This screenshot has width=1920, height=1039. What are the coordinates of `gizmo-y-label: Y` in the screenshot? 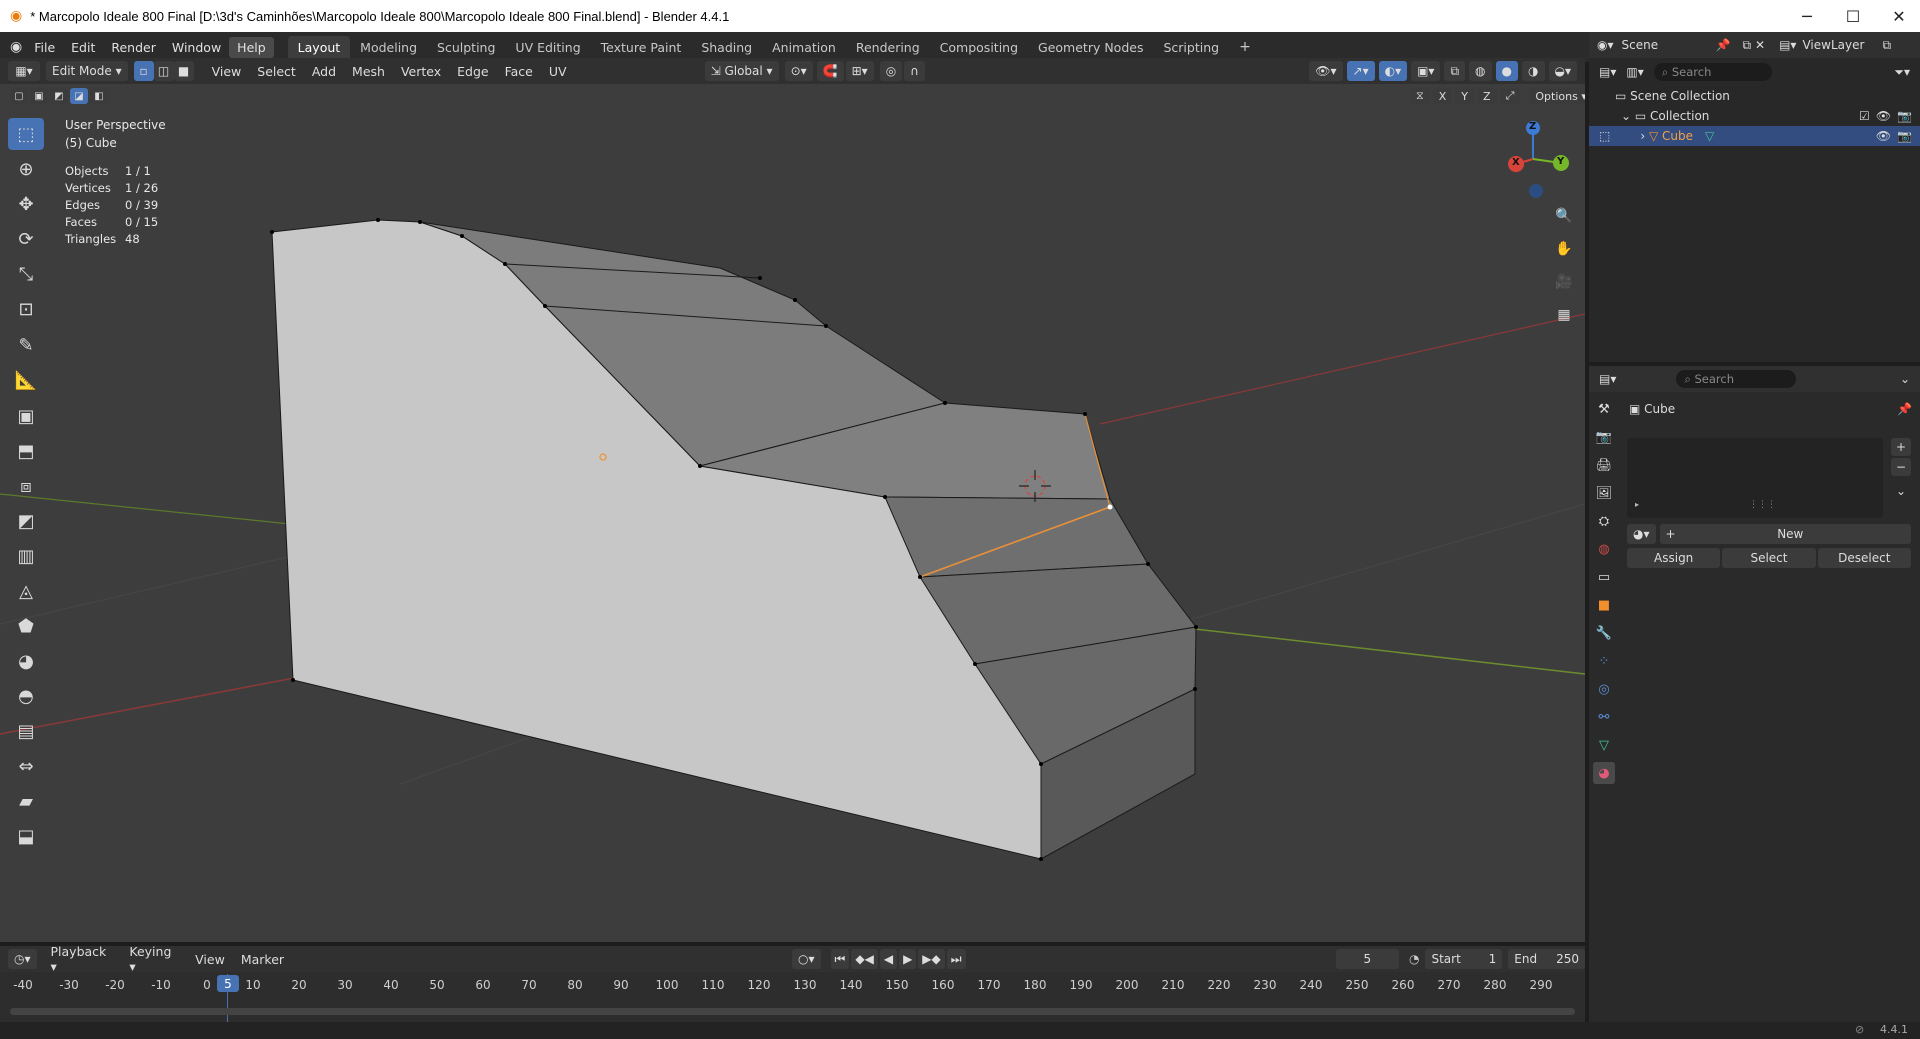 It's located at (1560, 161).